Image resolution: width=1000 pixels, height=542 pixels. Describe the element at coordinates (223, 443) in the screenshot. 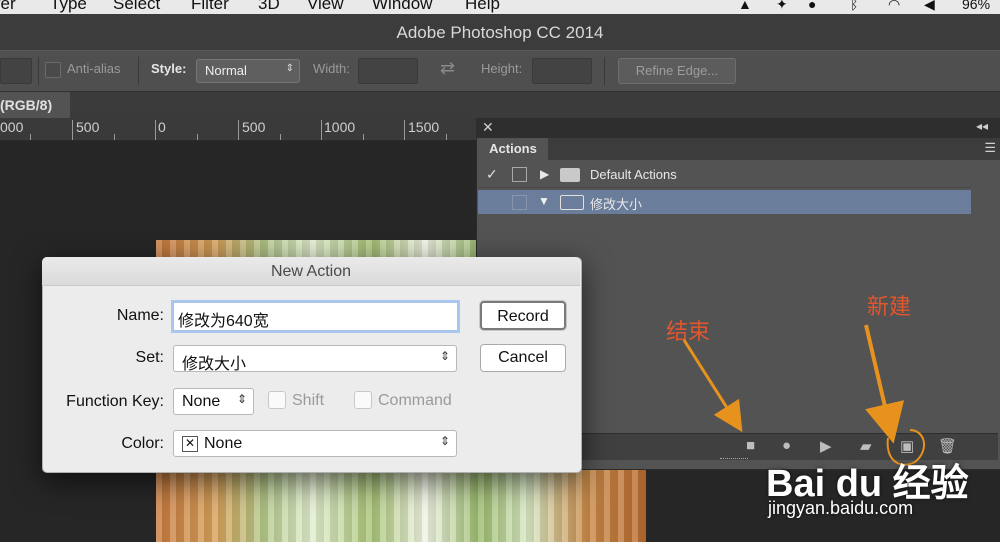

I see `color-value: None` at that location.